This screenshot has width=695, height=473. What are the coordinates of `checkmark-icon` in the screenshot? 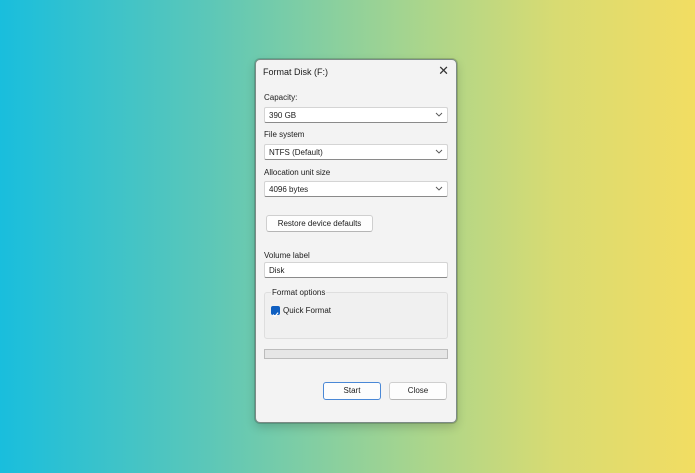 It's located at (275, 315).